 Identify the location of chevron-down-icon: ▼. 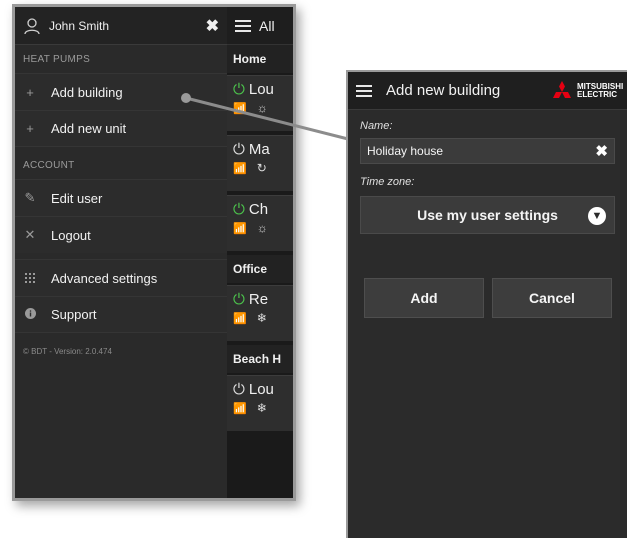
(597, 216).